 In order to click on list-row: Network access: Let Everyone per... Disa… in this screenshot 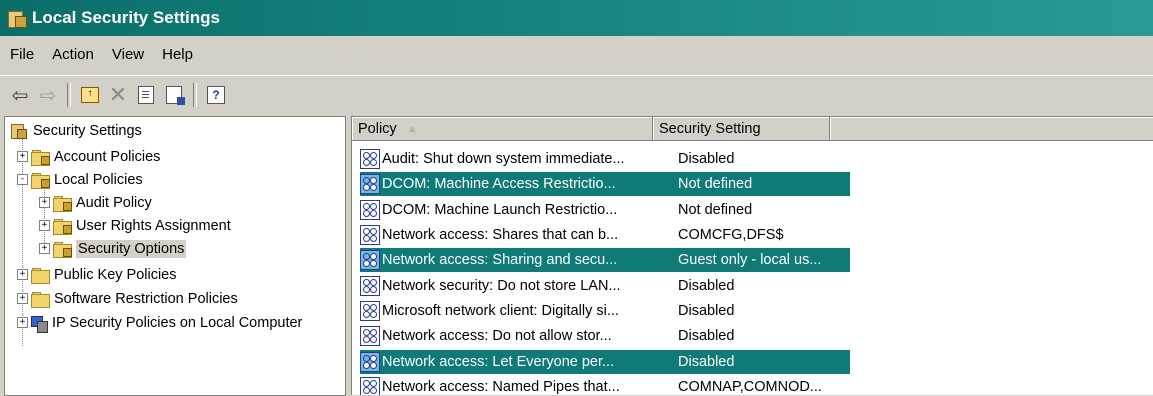, I will do `click(605, 362)`.